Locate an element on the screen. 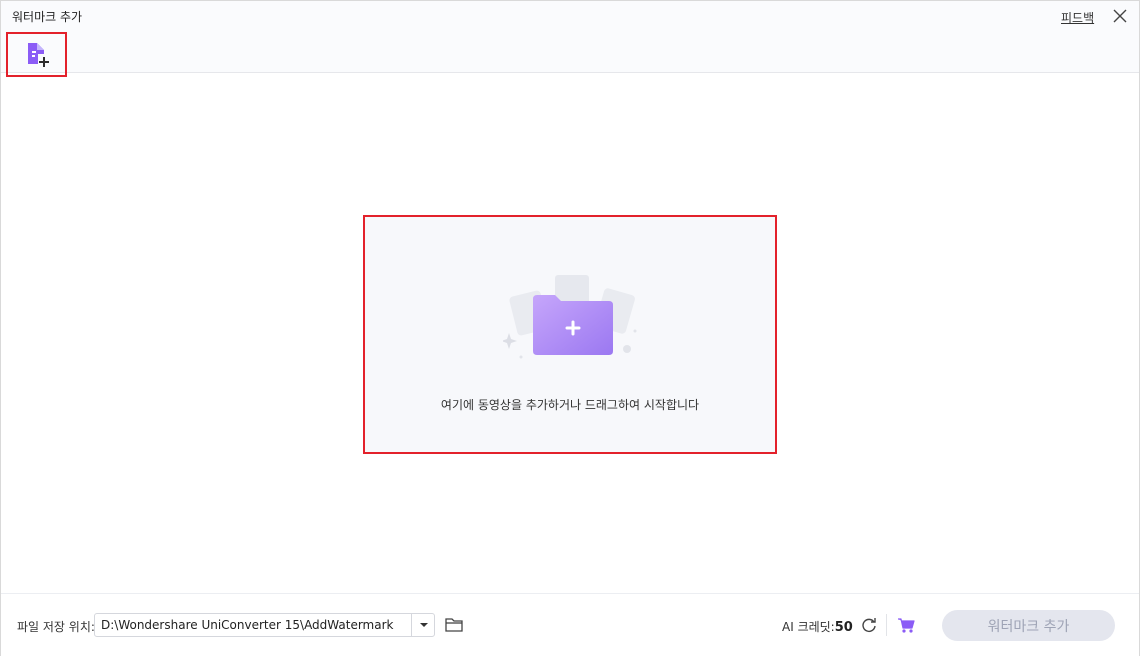 The width and height of the screenshot is (1140, 656). add-watermark-button: 워터마크 추가 is located at coordinates (1028, 625).